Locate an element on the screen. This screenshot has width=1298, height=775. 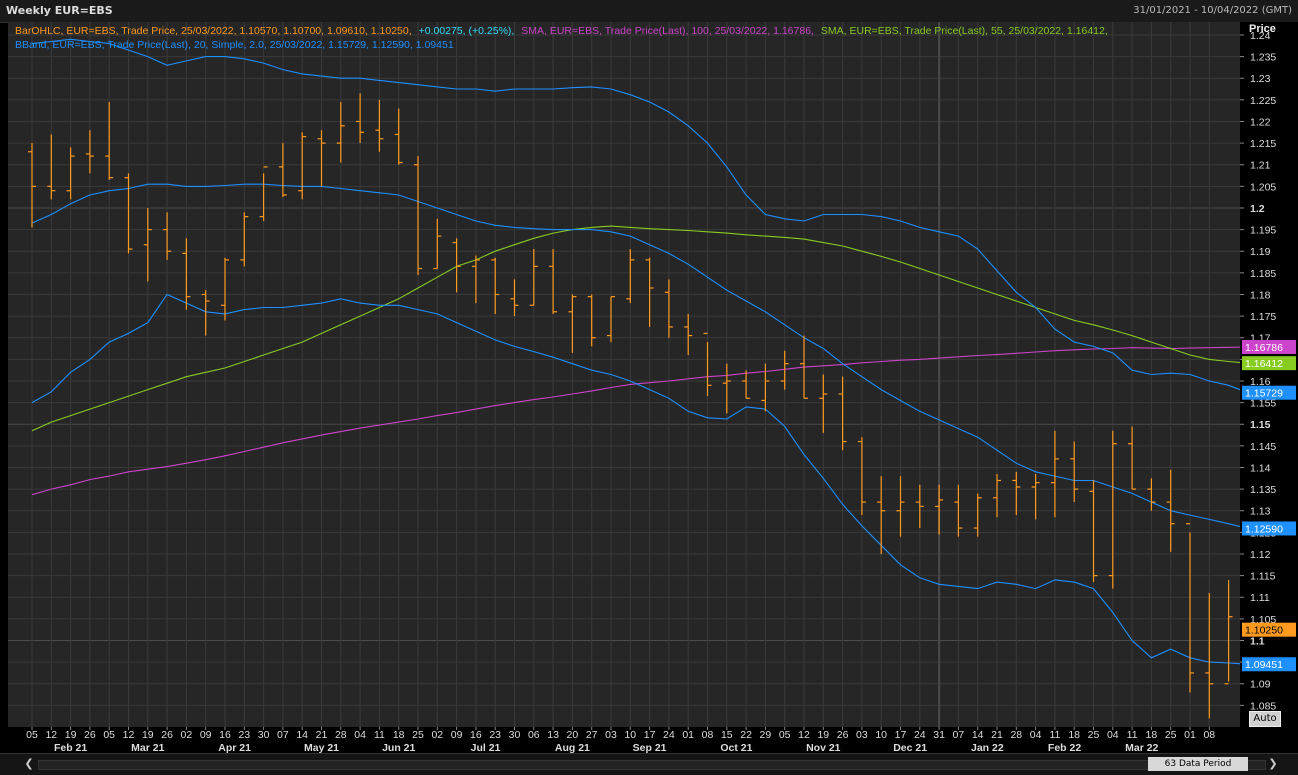
x-day-label: 22 is located at coordinates (746, 735).